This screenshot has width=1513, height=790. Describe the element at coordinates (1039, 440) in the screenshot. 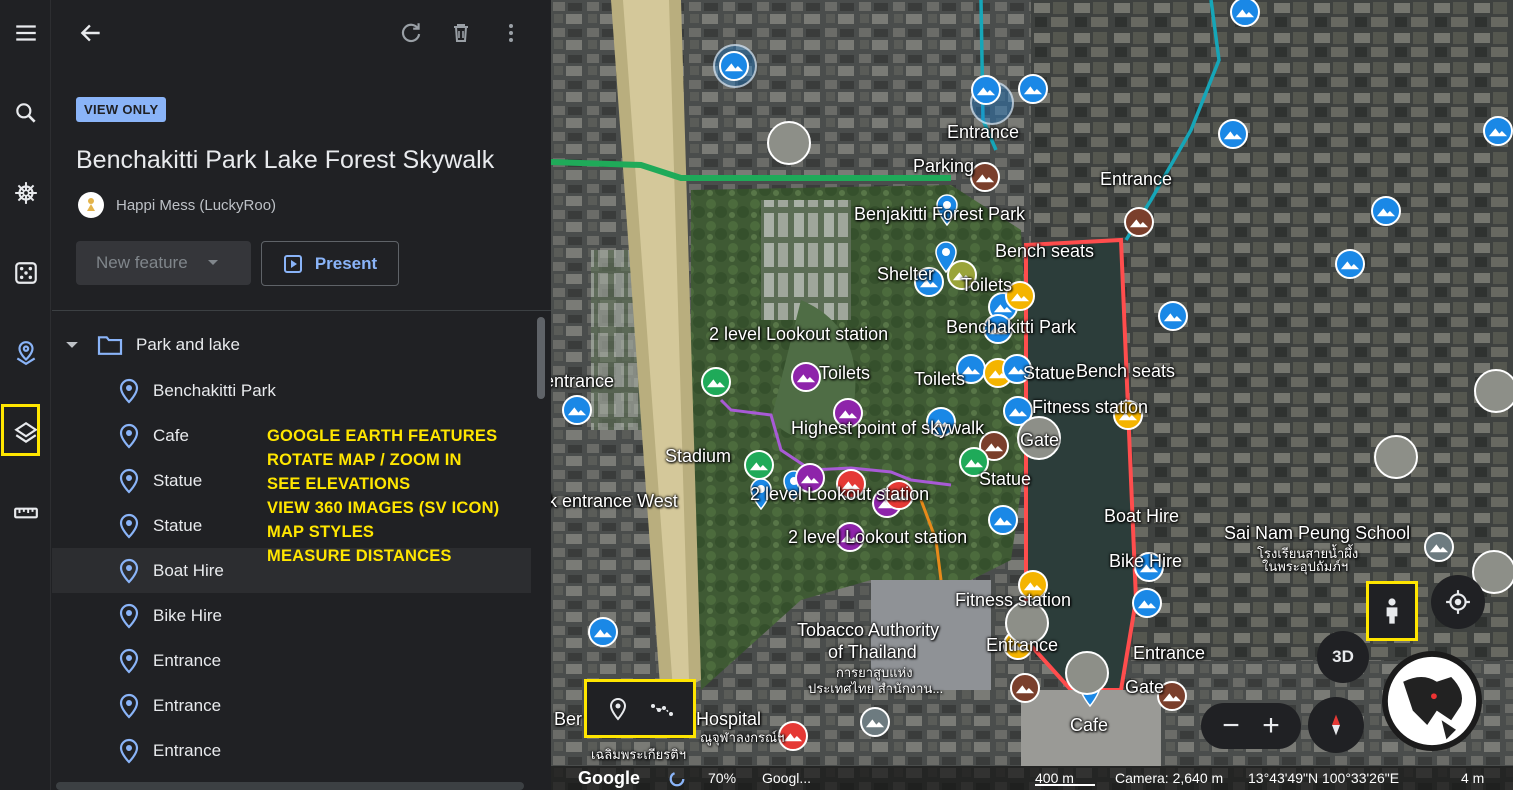

I see `map-label-gate-1: Gate` at that location.